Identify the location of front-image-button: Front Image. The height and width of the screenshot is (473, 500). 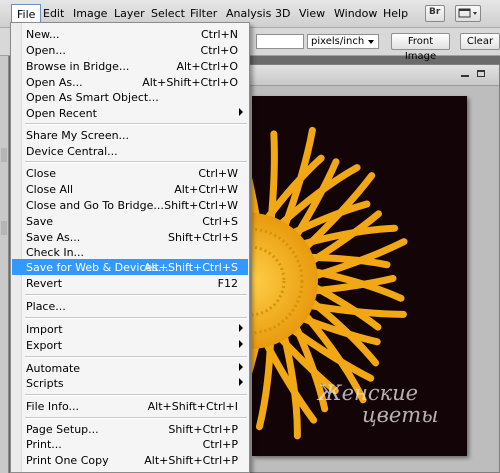
(420, 47).